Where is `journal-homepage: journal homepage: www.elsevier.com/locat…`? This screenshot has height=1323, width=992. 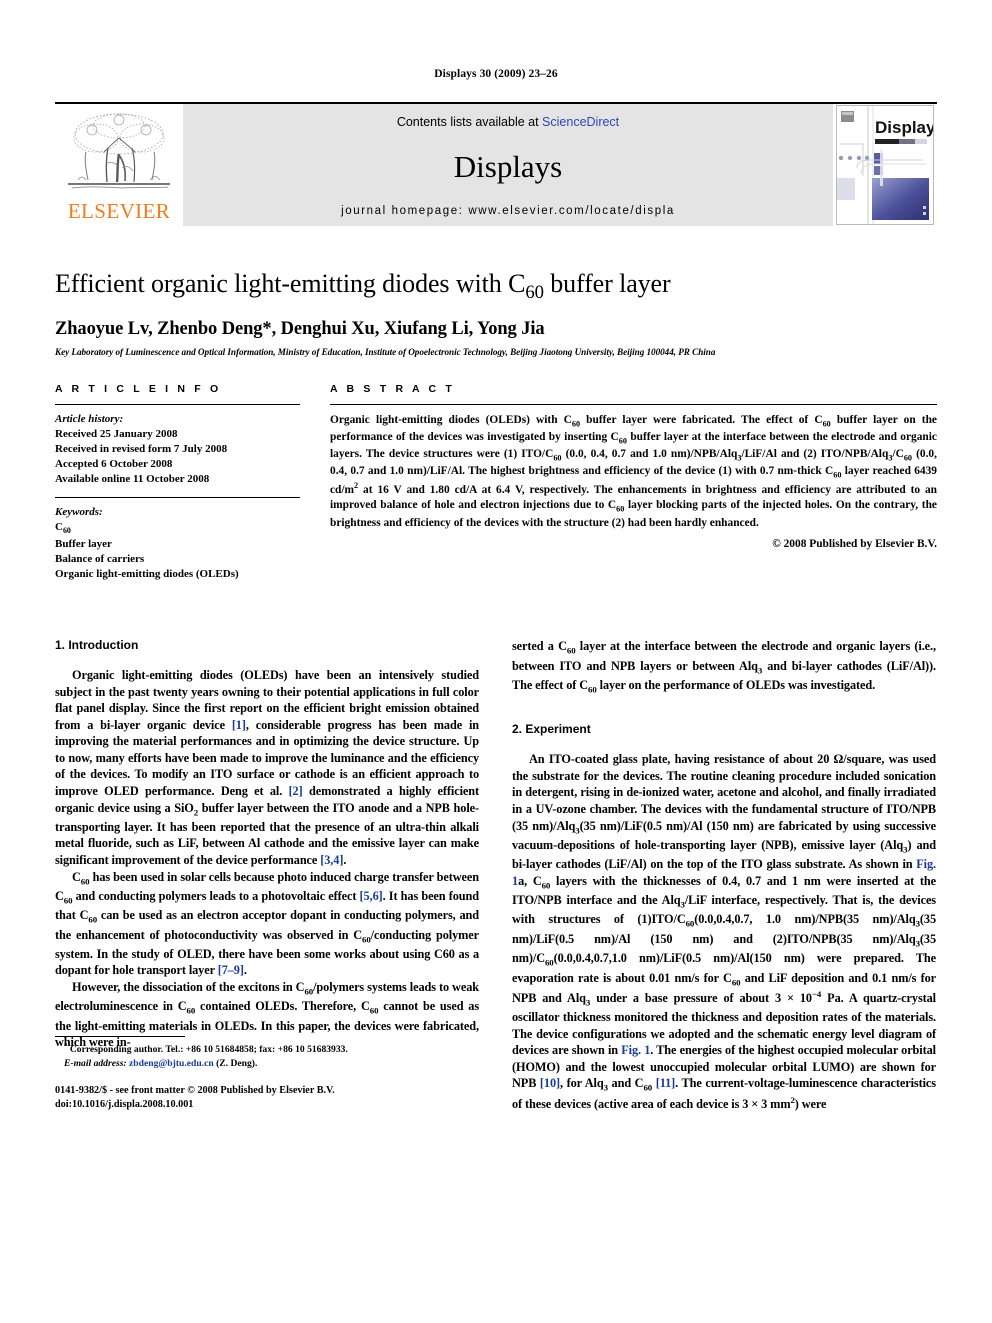 journal-homepage: journal homepage: www.elsevier.com/locat… is located at coordinates (508, 211).